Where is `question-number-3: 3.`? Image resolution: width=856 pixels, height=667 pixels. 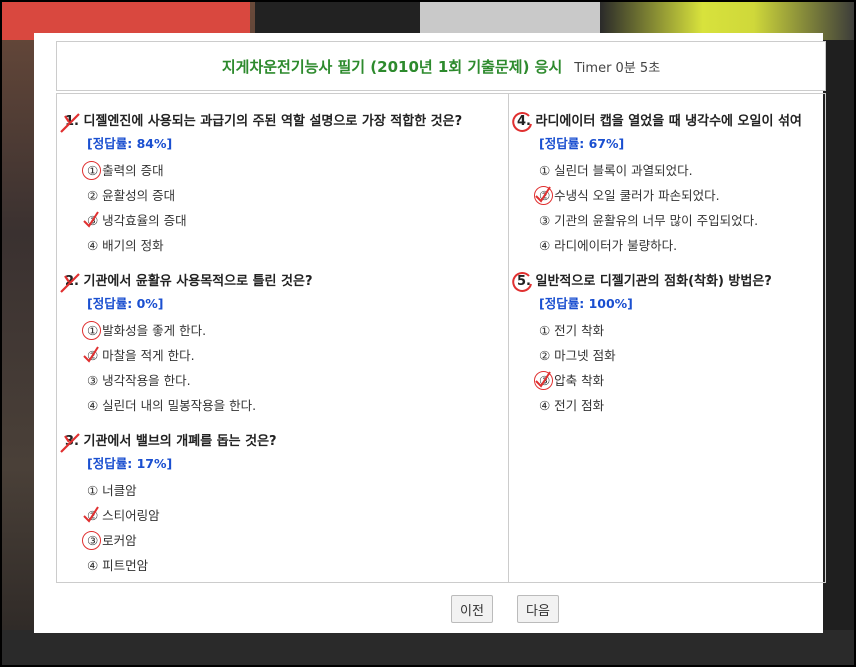 question-number-3: 3. is located at coordinates (72, 443).